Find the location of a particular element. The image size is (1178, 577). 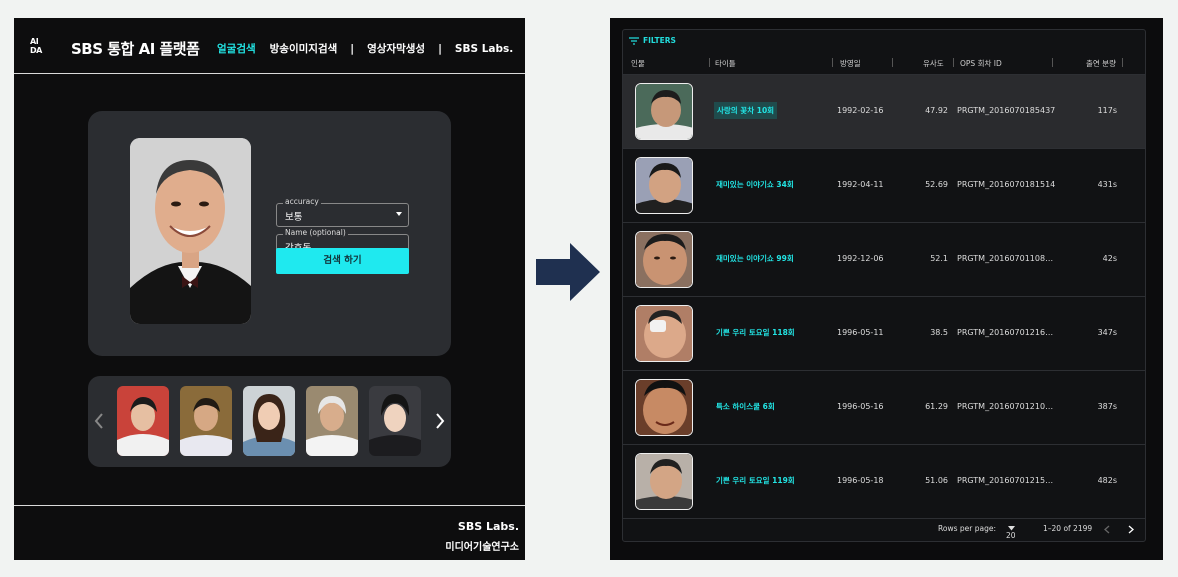

row-duration: 431s is located at coordinates (1107, 184).